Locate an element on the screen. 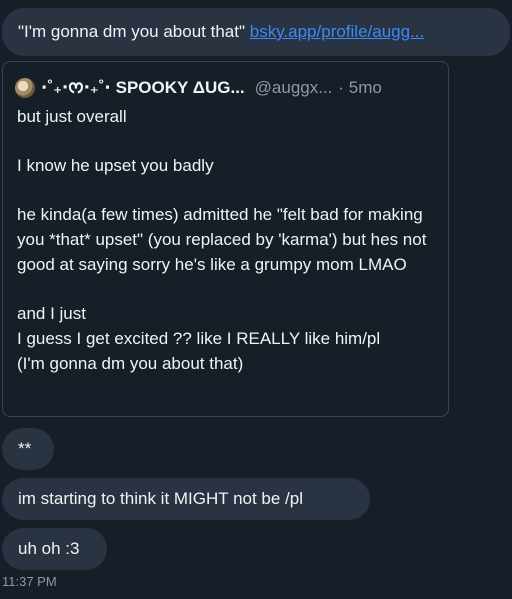  message-text: im starting to think it MIGHT not be /pl is located at coordinates (161, 498).